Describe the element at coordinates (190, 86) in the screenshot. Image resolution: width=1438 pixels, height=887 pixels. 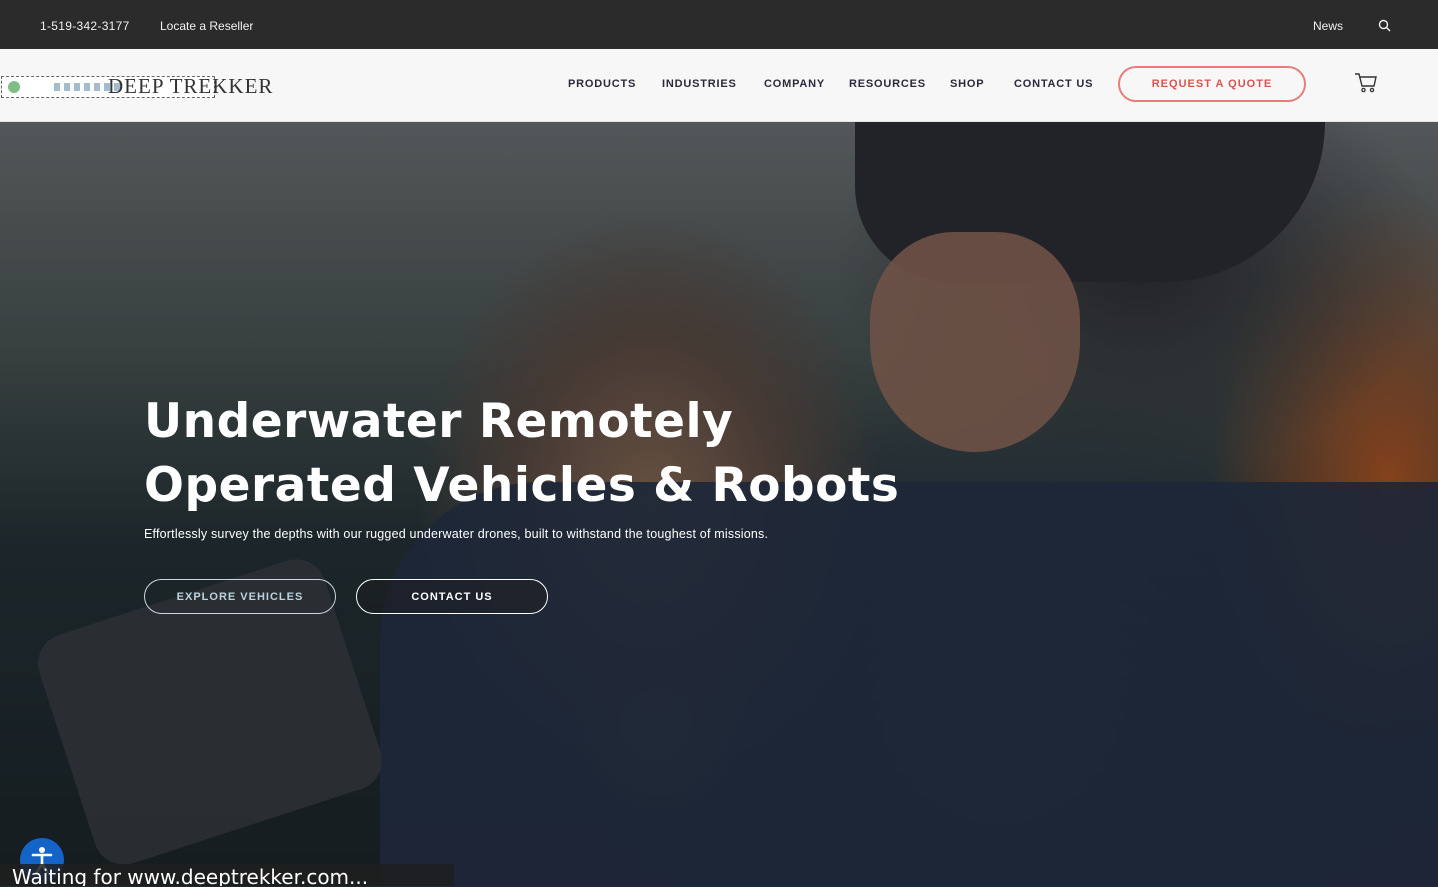
I see `logo-text: DEEP TREKKER` at that location.